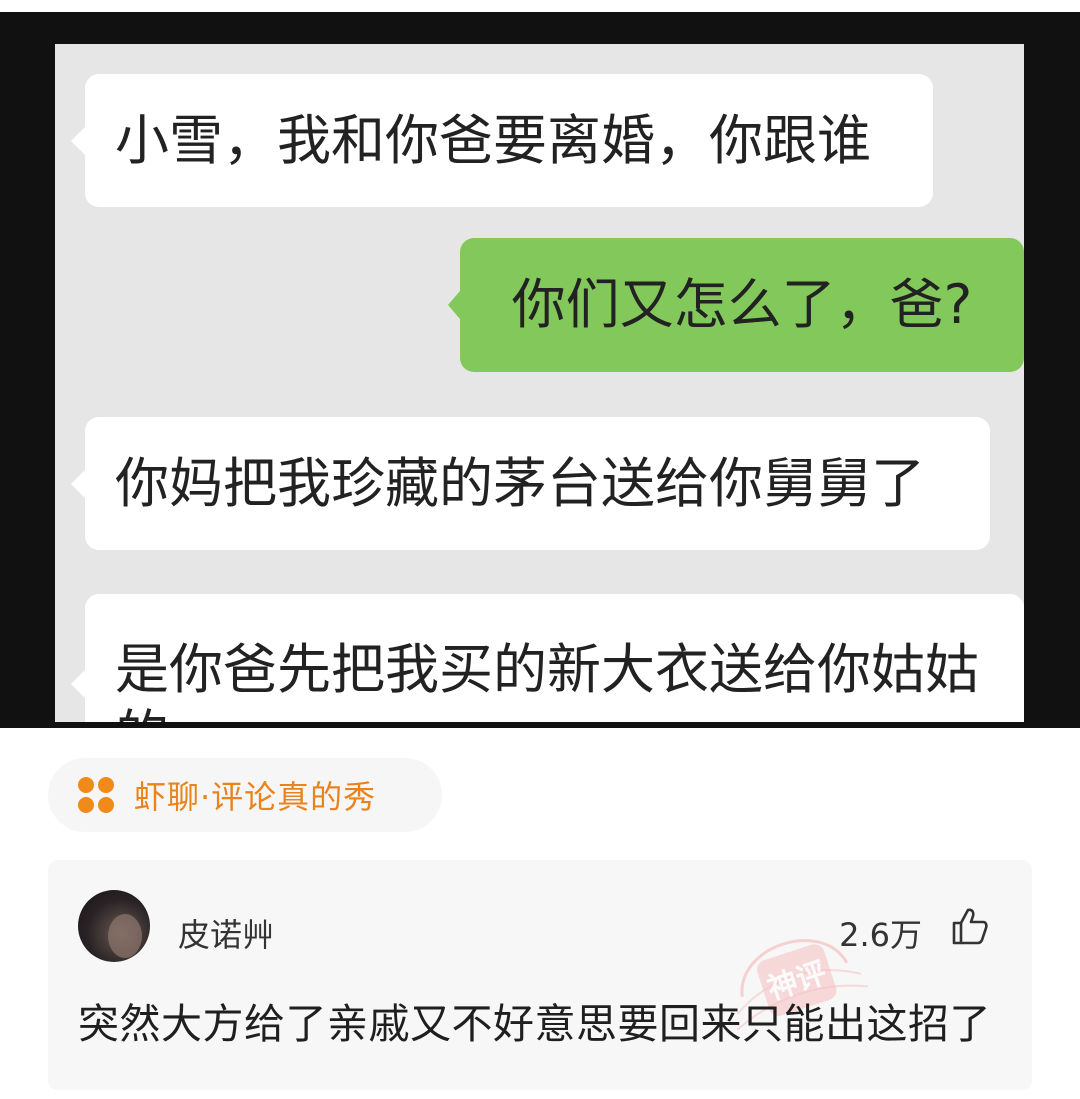  I want to click on username: 皮诺艸, so click(226, 933).